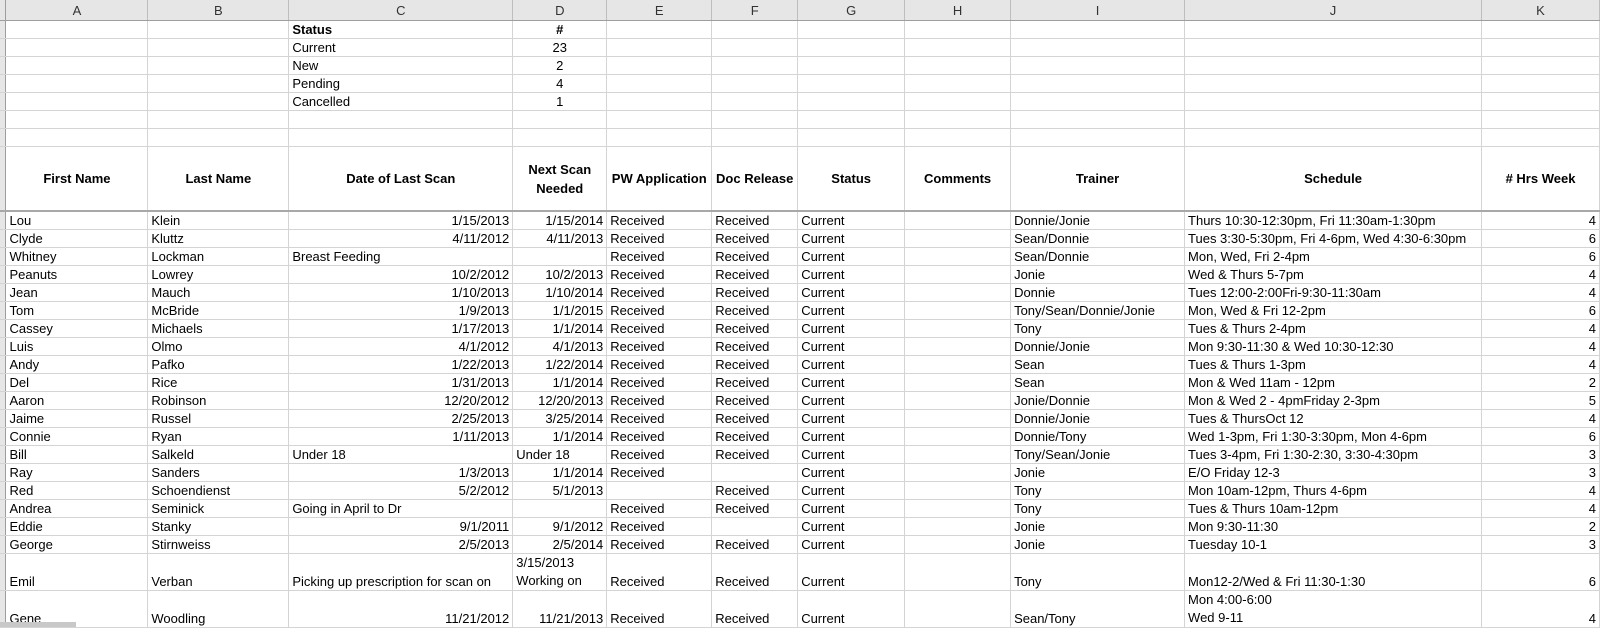 Image resolution: width=1600 pixels, height=639 pixels. What do you see at coordinates (77, 572) in the screenshot?
I see `cell-first-name: Emil` at bounding box center [77, 572].